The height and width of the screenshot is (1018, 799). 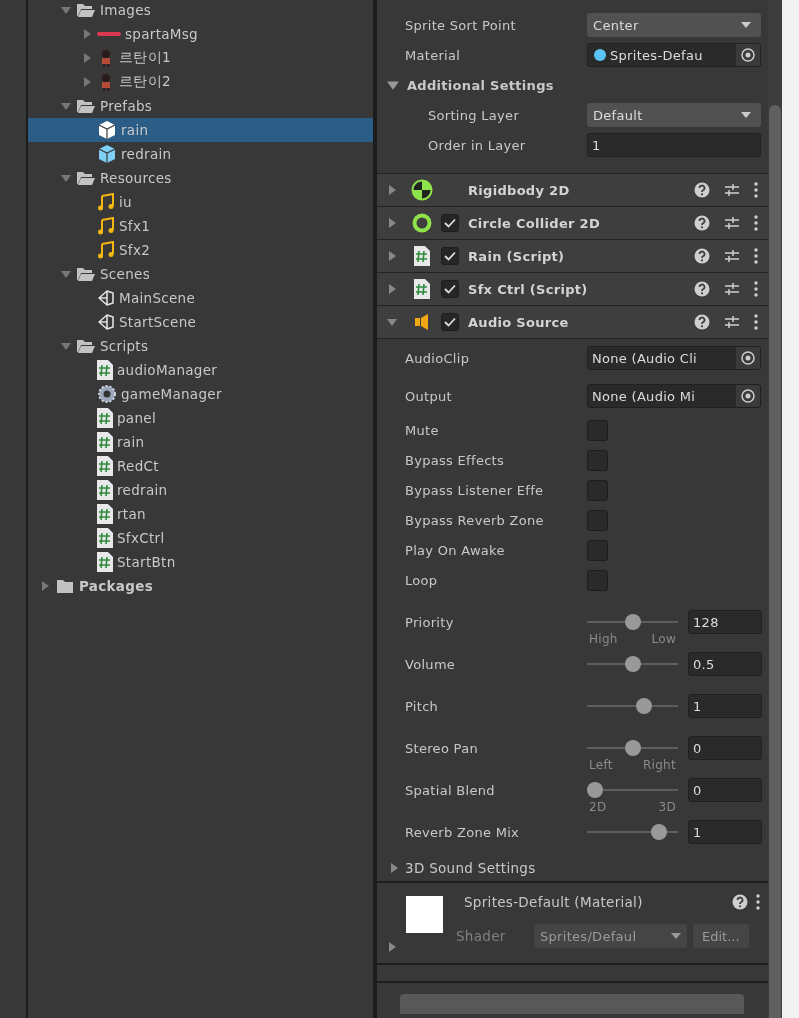 I want to click on component-header: Rigidbody 2D, so click(x=572, y=189).